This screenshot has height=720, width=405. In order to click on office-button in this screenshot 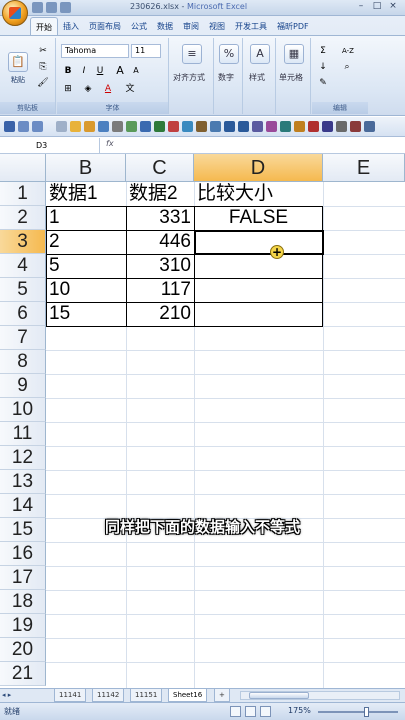, I will do `click(15, 13)`.